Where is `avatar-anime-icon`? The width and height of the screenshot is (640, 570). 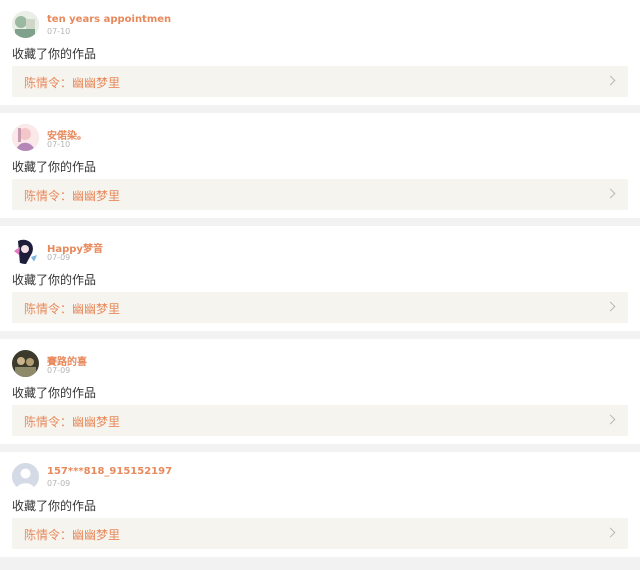
avatar-anime-icon is located at coordinates (25, 250).